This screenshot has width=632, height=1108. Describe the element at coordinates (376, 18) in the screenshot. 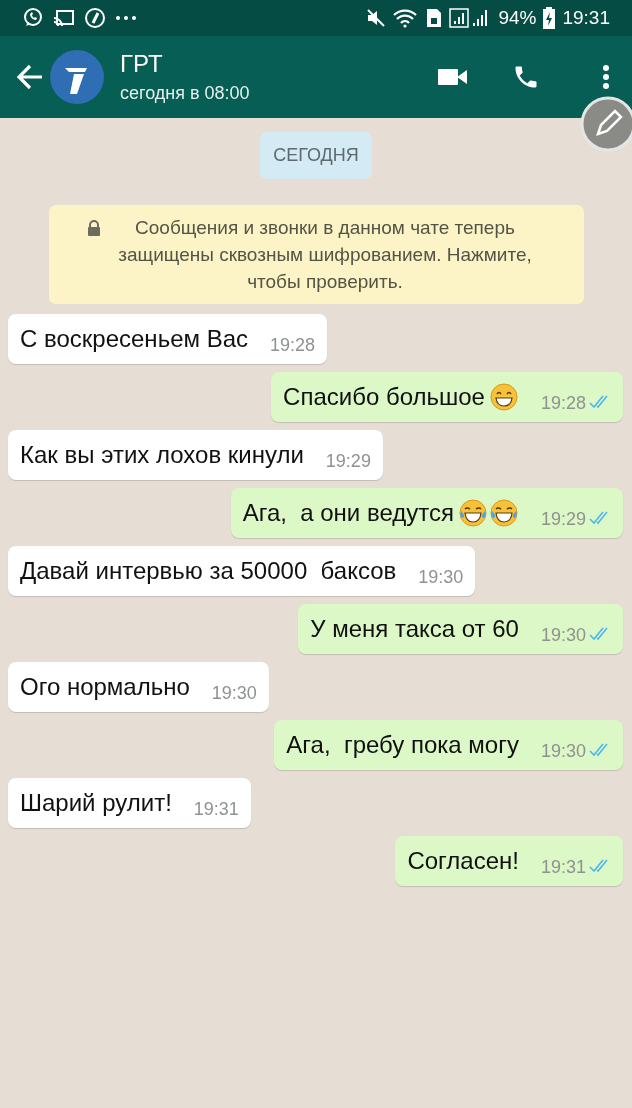

I see `mute-icon` at that location.